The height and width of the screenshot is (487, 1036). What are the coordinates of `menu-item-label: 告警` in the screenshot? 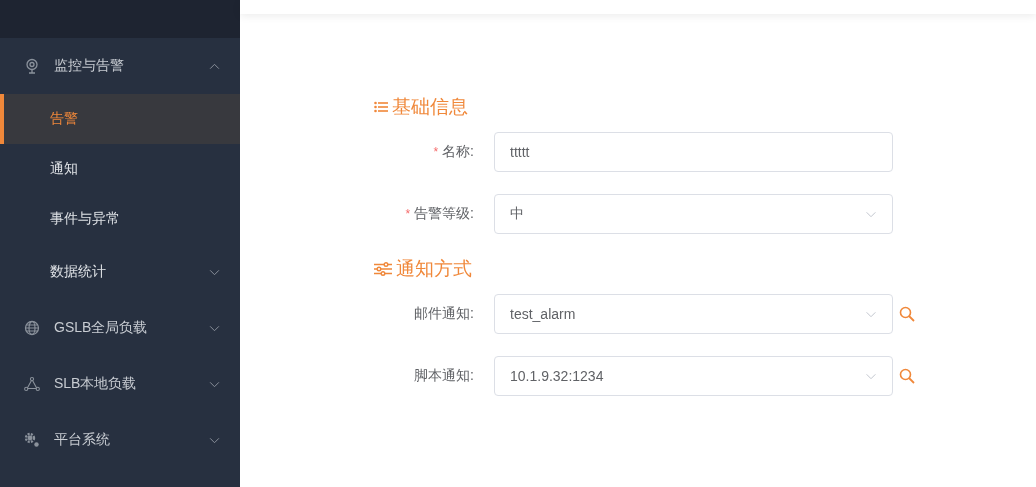 It's located at (64, 119).